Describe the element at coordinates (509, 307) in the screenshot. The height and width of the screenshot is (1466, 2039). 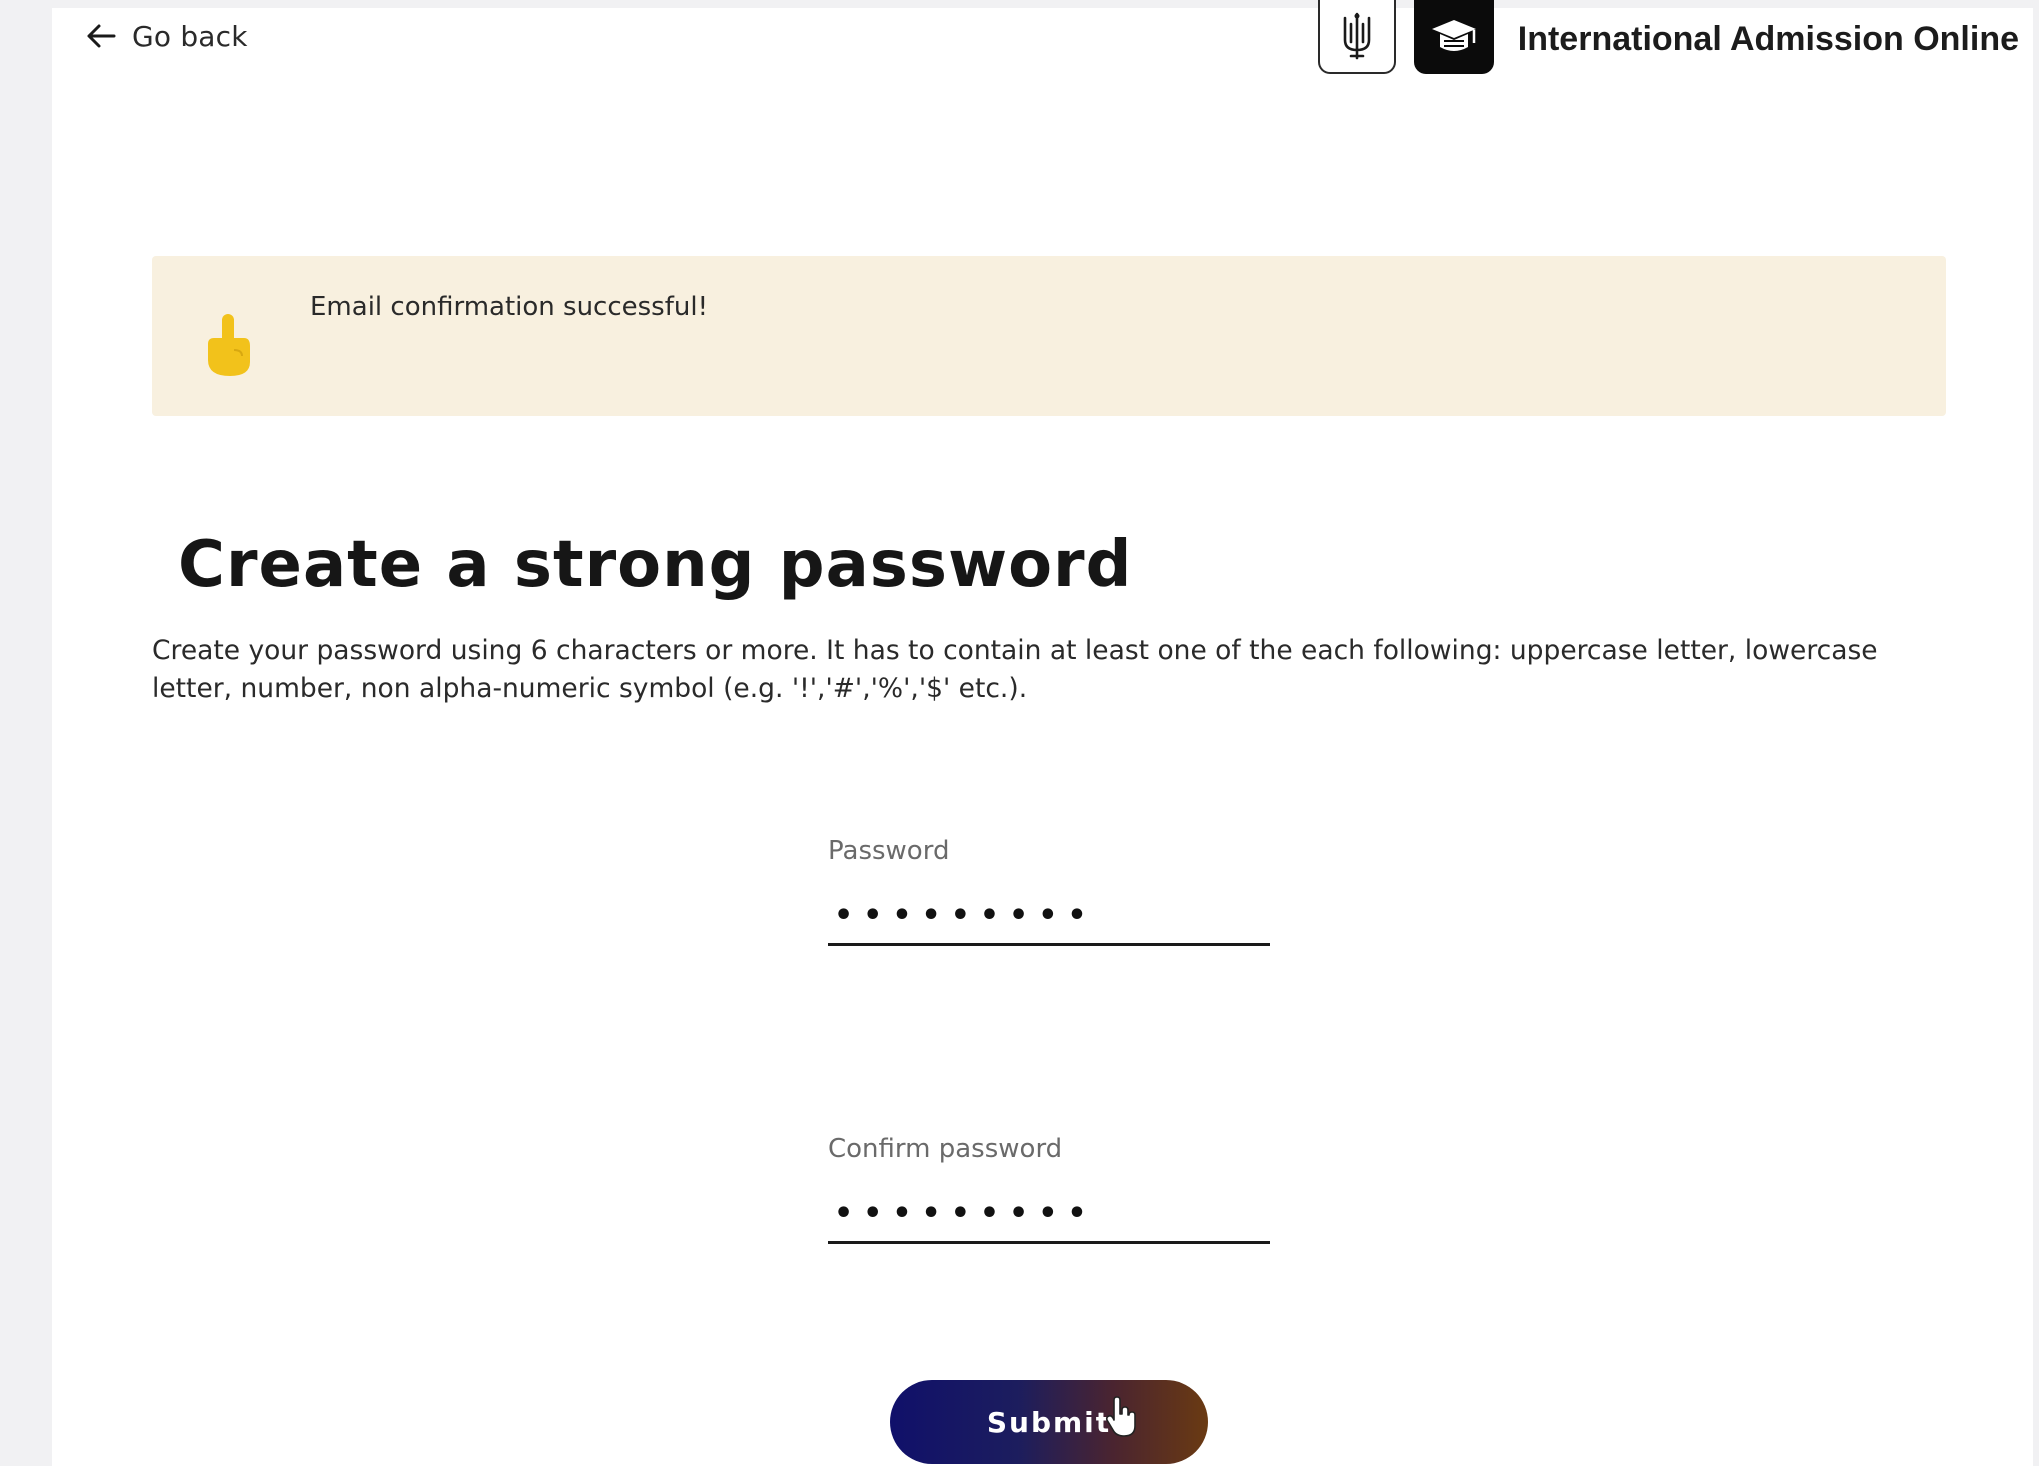
I see `notice-message: Email confirmation successful!` at that location.